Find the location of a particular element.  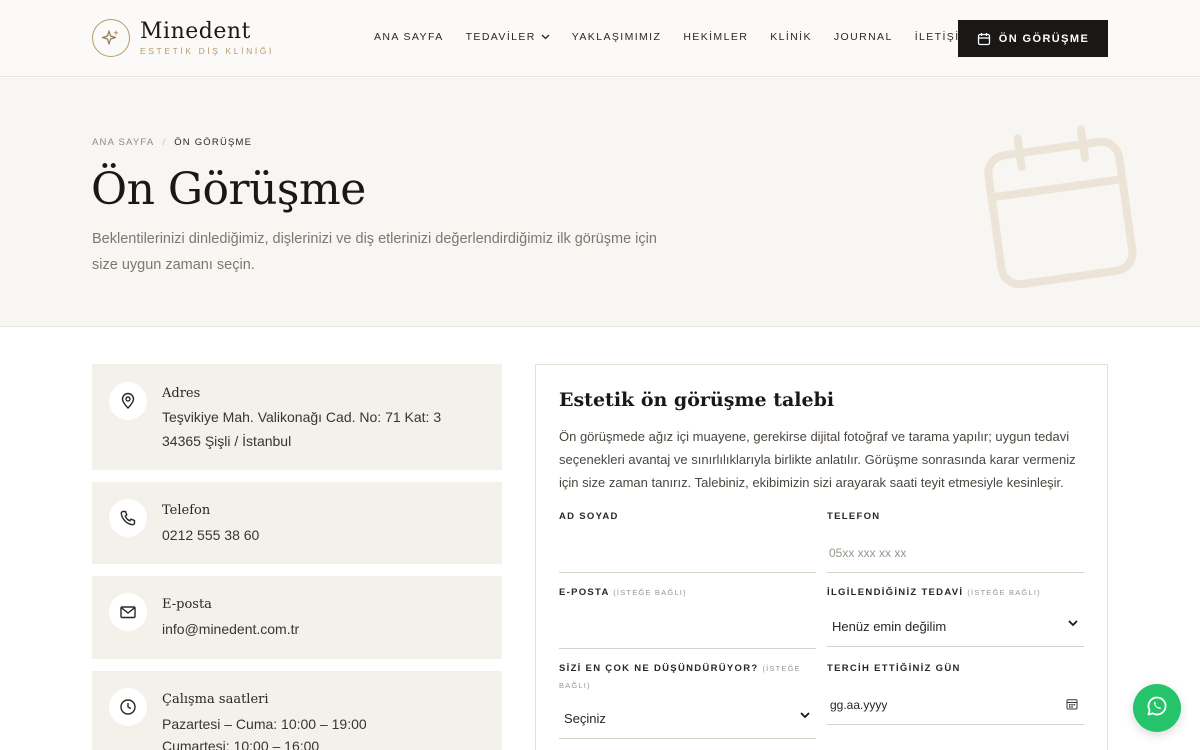

treatment-label: İLGİLENDİĞİNİZ TEDAVİ (İSTEĞE BAĞLI) is located at coordinates (934, 592).